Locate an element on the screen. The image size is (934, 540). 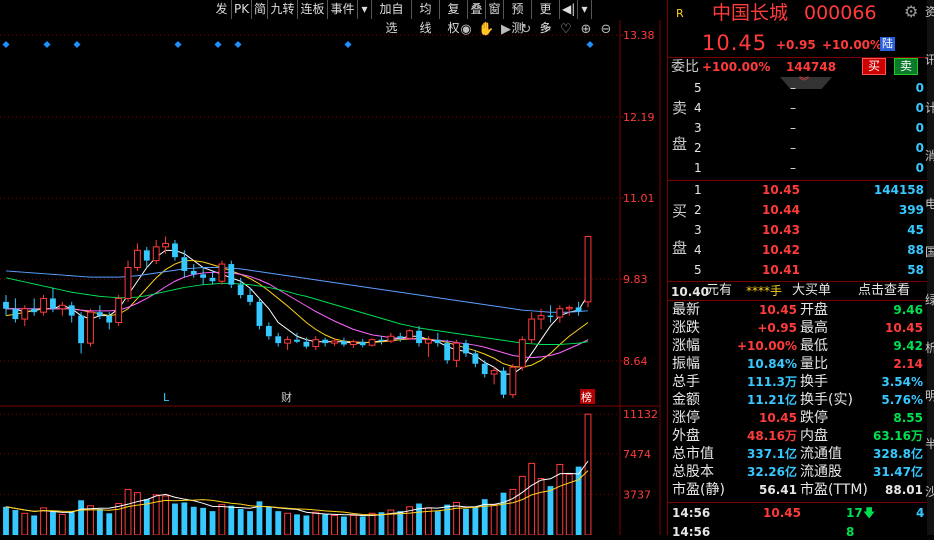
side-tab: 沙 is located at coordinates (929, 492).